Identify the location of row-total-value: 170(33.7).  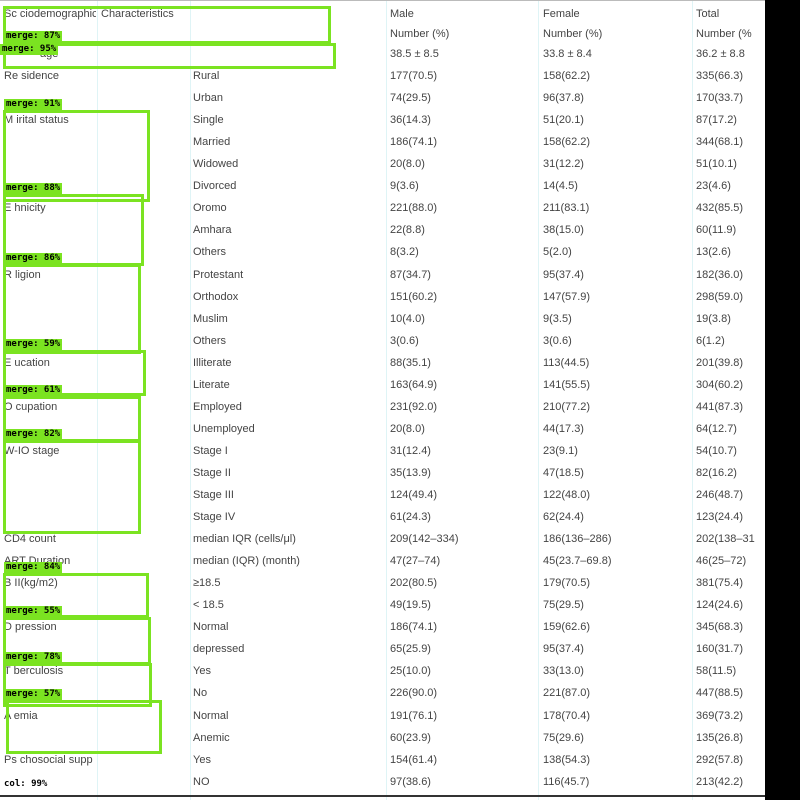
(720, 98).